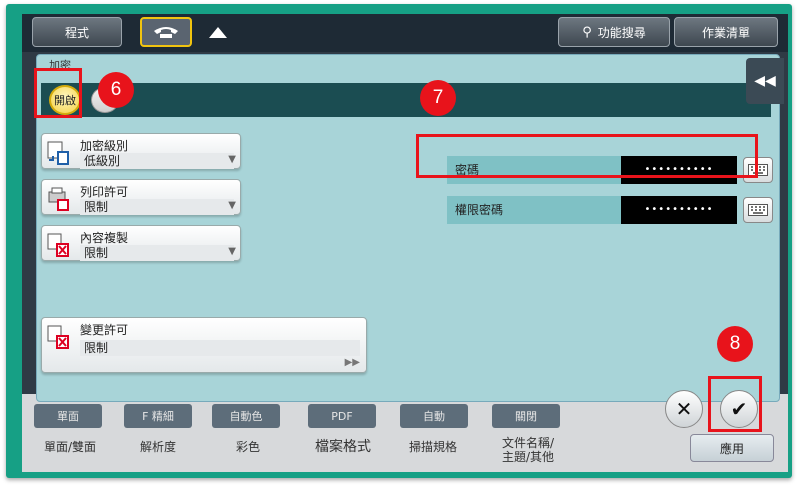  I want to click on resolution-tab: F 精細, so click(158, 416).